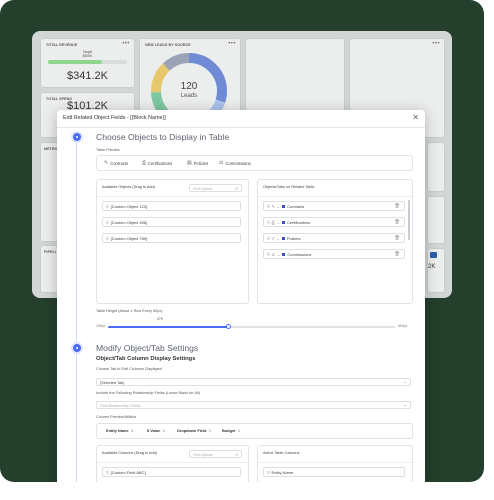 The width and height of the screenshot is (494, 500). What do you see at coordinates (334, 472) in the screenshot?
I see `active-column-item: ⠿ Entity Name` at bounding box center [334, 472].